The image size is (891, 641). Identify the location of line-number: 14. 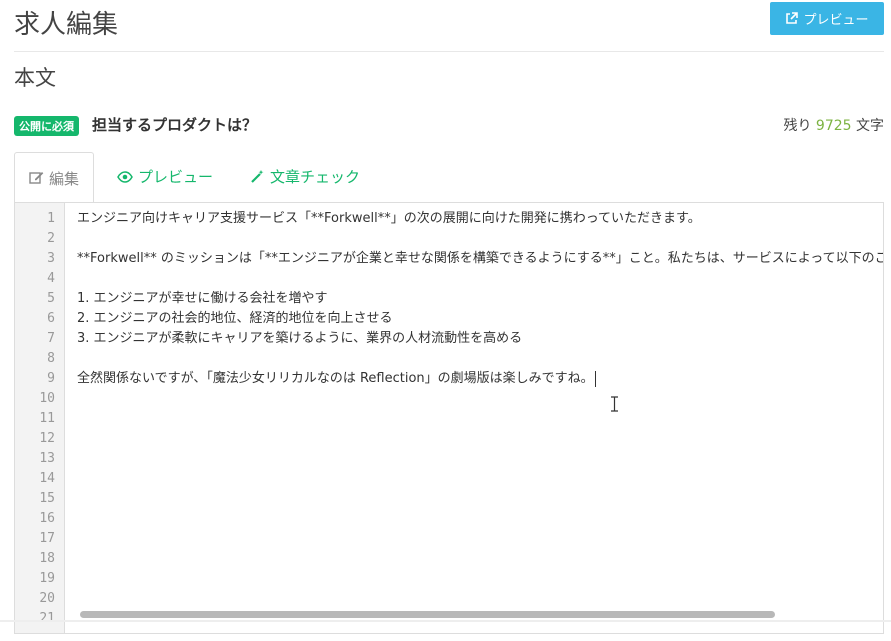
(47, 478).